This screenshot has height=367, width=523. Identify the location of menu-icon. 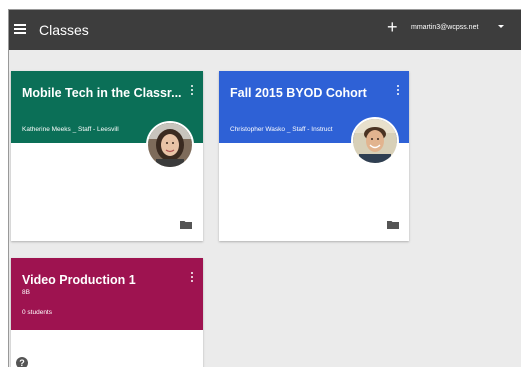
(20, 29).